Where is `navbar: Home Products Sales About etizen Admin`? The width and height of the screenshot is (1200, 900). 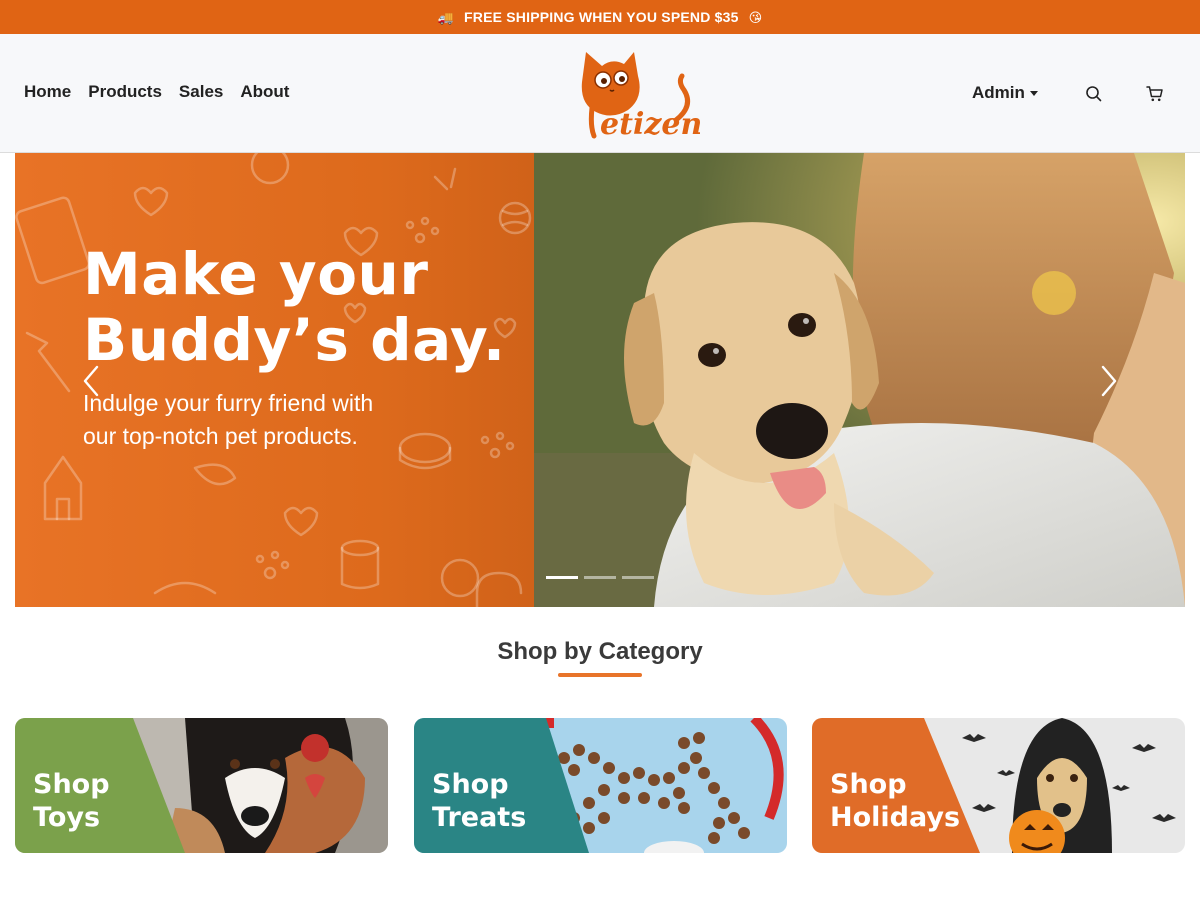
navbar: Home Products Sales About etizen Admin is located at coordinates (600, 93).